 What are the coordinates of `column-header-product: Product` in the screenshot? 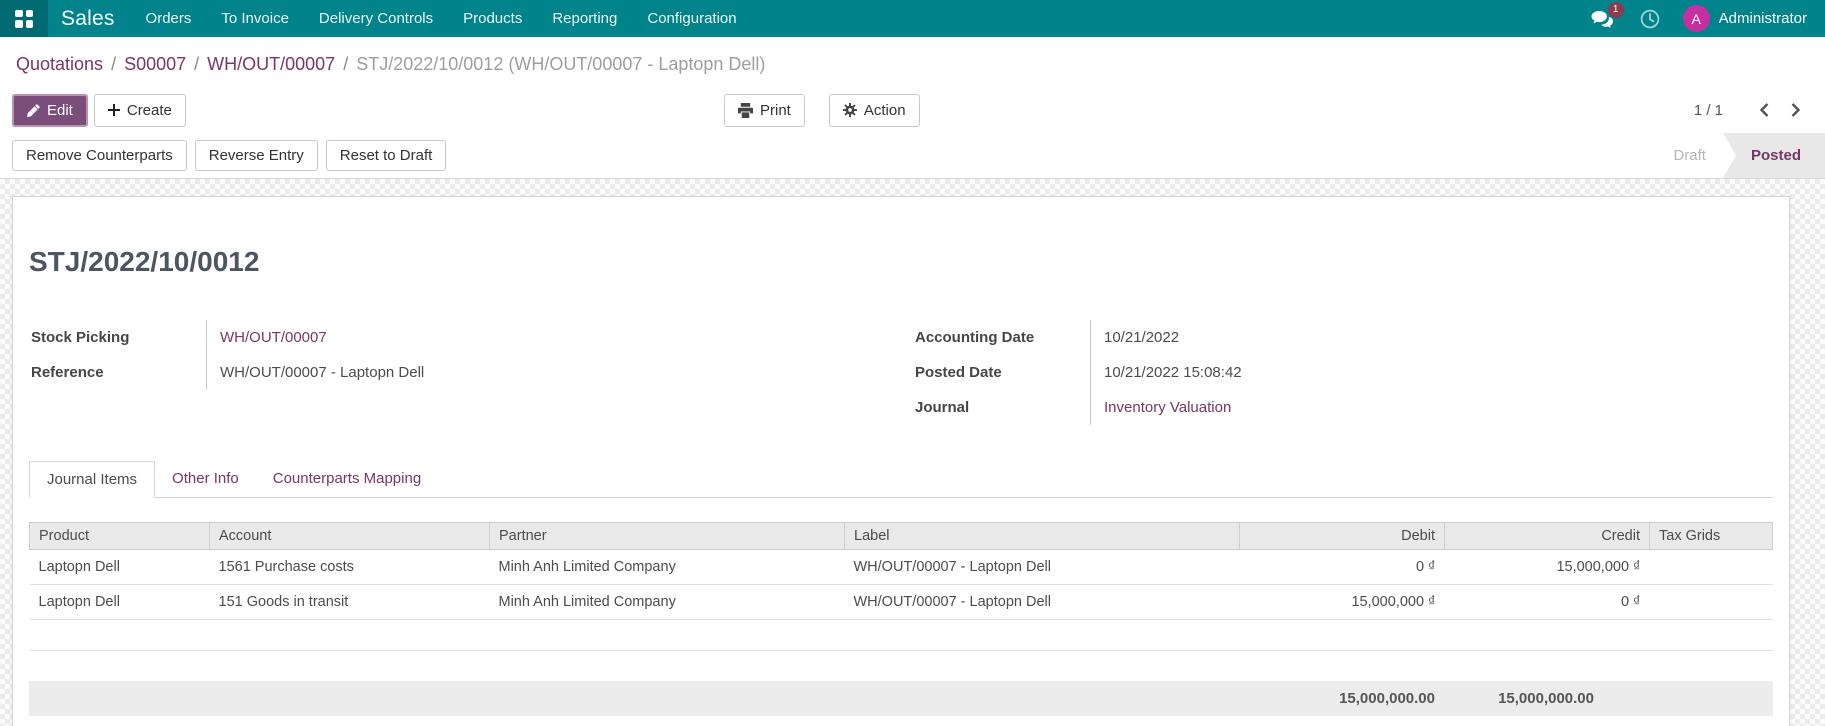 It's located at (119, 535).